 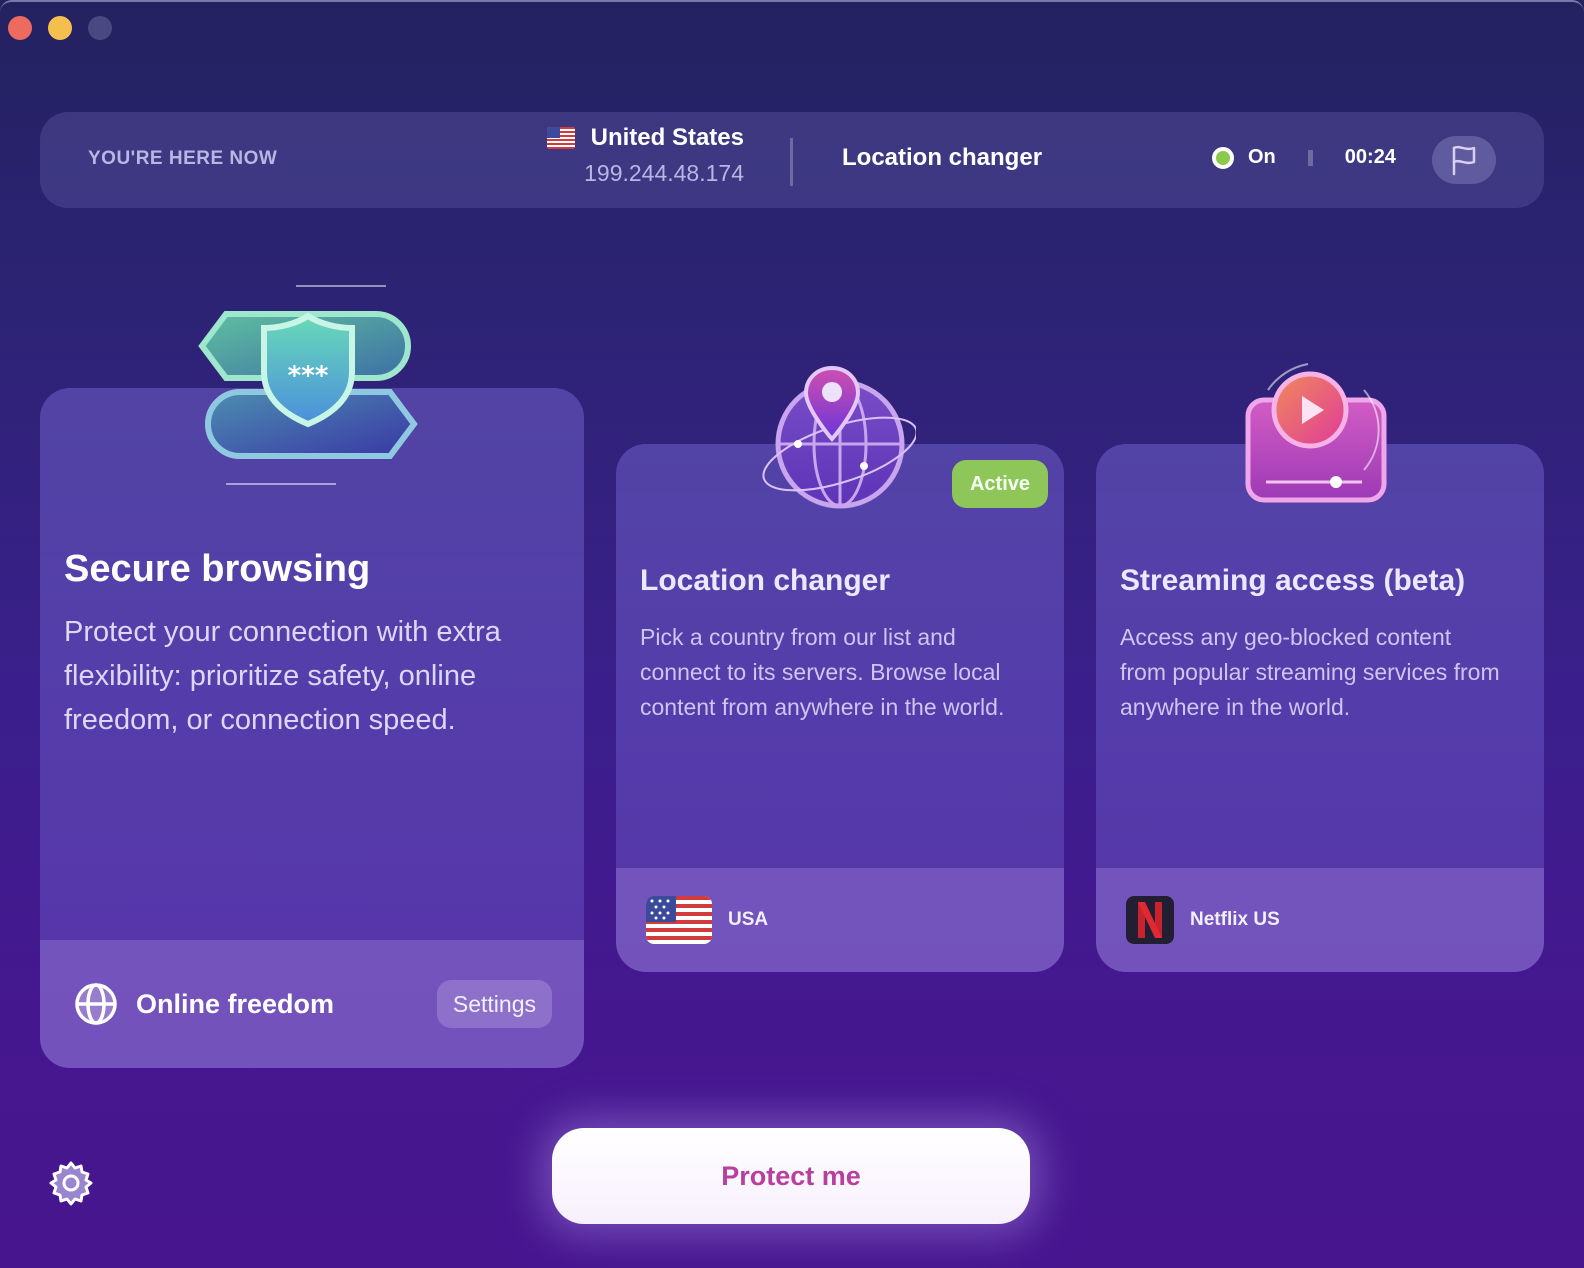 What do you see at coordinates (667, 137) in the screenshot?
I see `location-country: United States` at bounding box center [667, 137].